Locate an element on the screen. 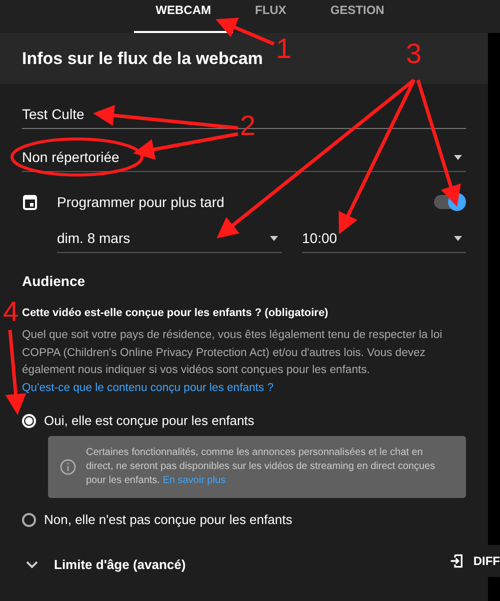 Image resolution: width=500 pixels, height=601 pixels. radio-option: Non, elle n'est pas conçue pour les enfants is located at coordinates (244, 519).